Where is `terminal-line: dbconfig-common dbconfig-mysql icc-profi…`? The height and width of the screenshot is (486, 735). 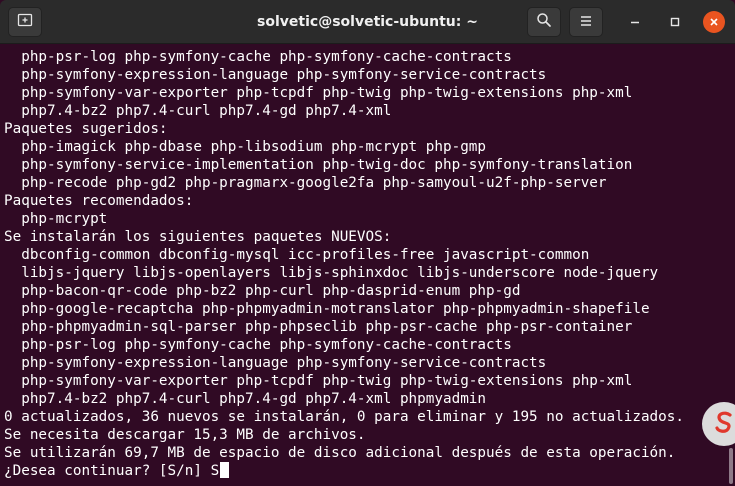
terminal-line: dbconfig-common dbconfig-mysql icc-profi… is located at coordinates (297, 255).